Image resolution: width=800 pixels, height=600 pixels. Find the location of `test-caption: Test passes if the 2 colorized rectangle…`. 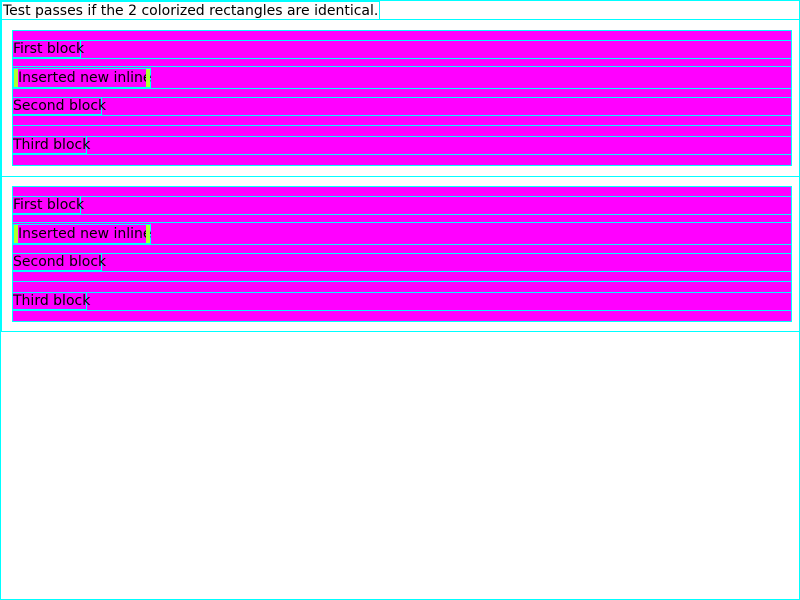

test-caption: Test passes if the 2 colorized rectangle… is located at coordinates (191, 10).